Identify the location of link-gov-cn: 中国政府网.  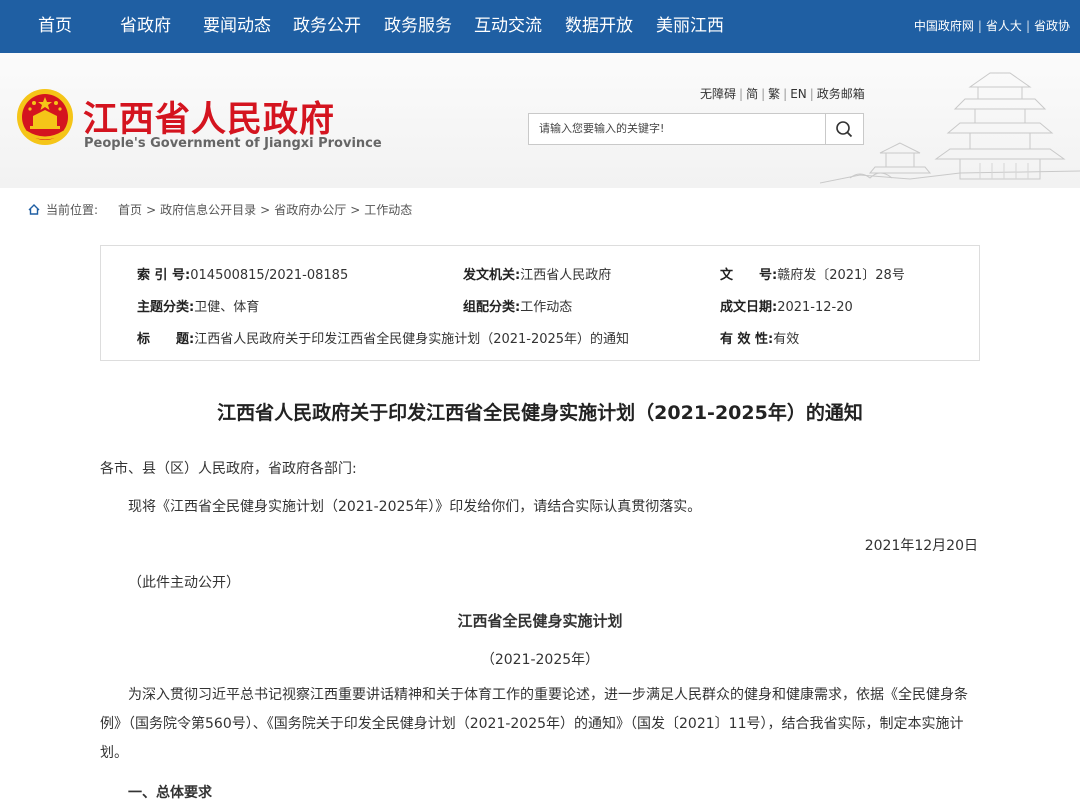
(944, 26).